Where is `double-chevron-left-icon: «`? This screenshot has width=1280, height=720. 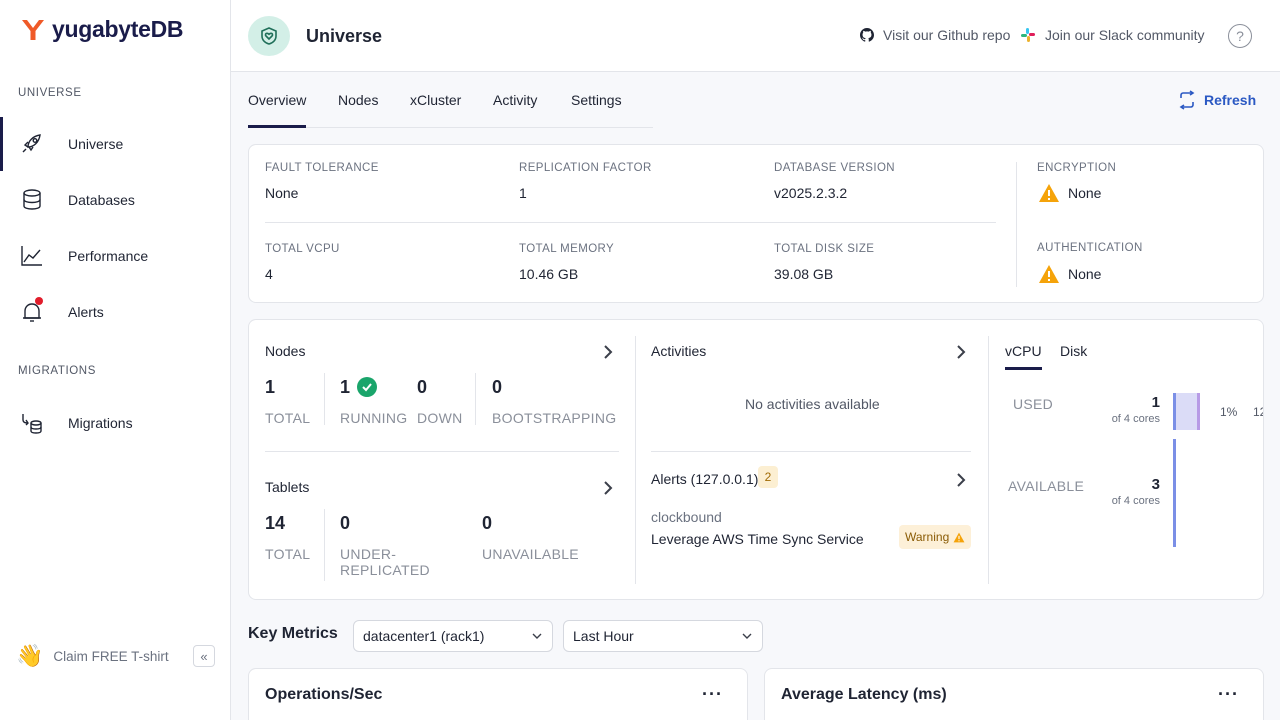
double-chevron-left-icon: « is located at coordinates (204, 656).